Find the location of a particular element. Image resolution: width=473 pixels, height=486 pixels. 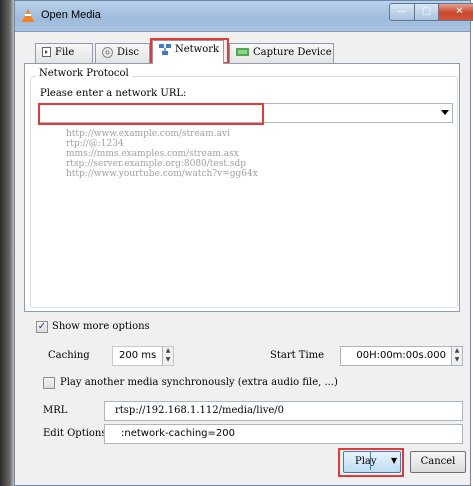

start-time-spinner: ▲ ▼ is located at coordinates (456, 356).